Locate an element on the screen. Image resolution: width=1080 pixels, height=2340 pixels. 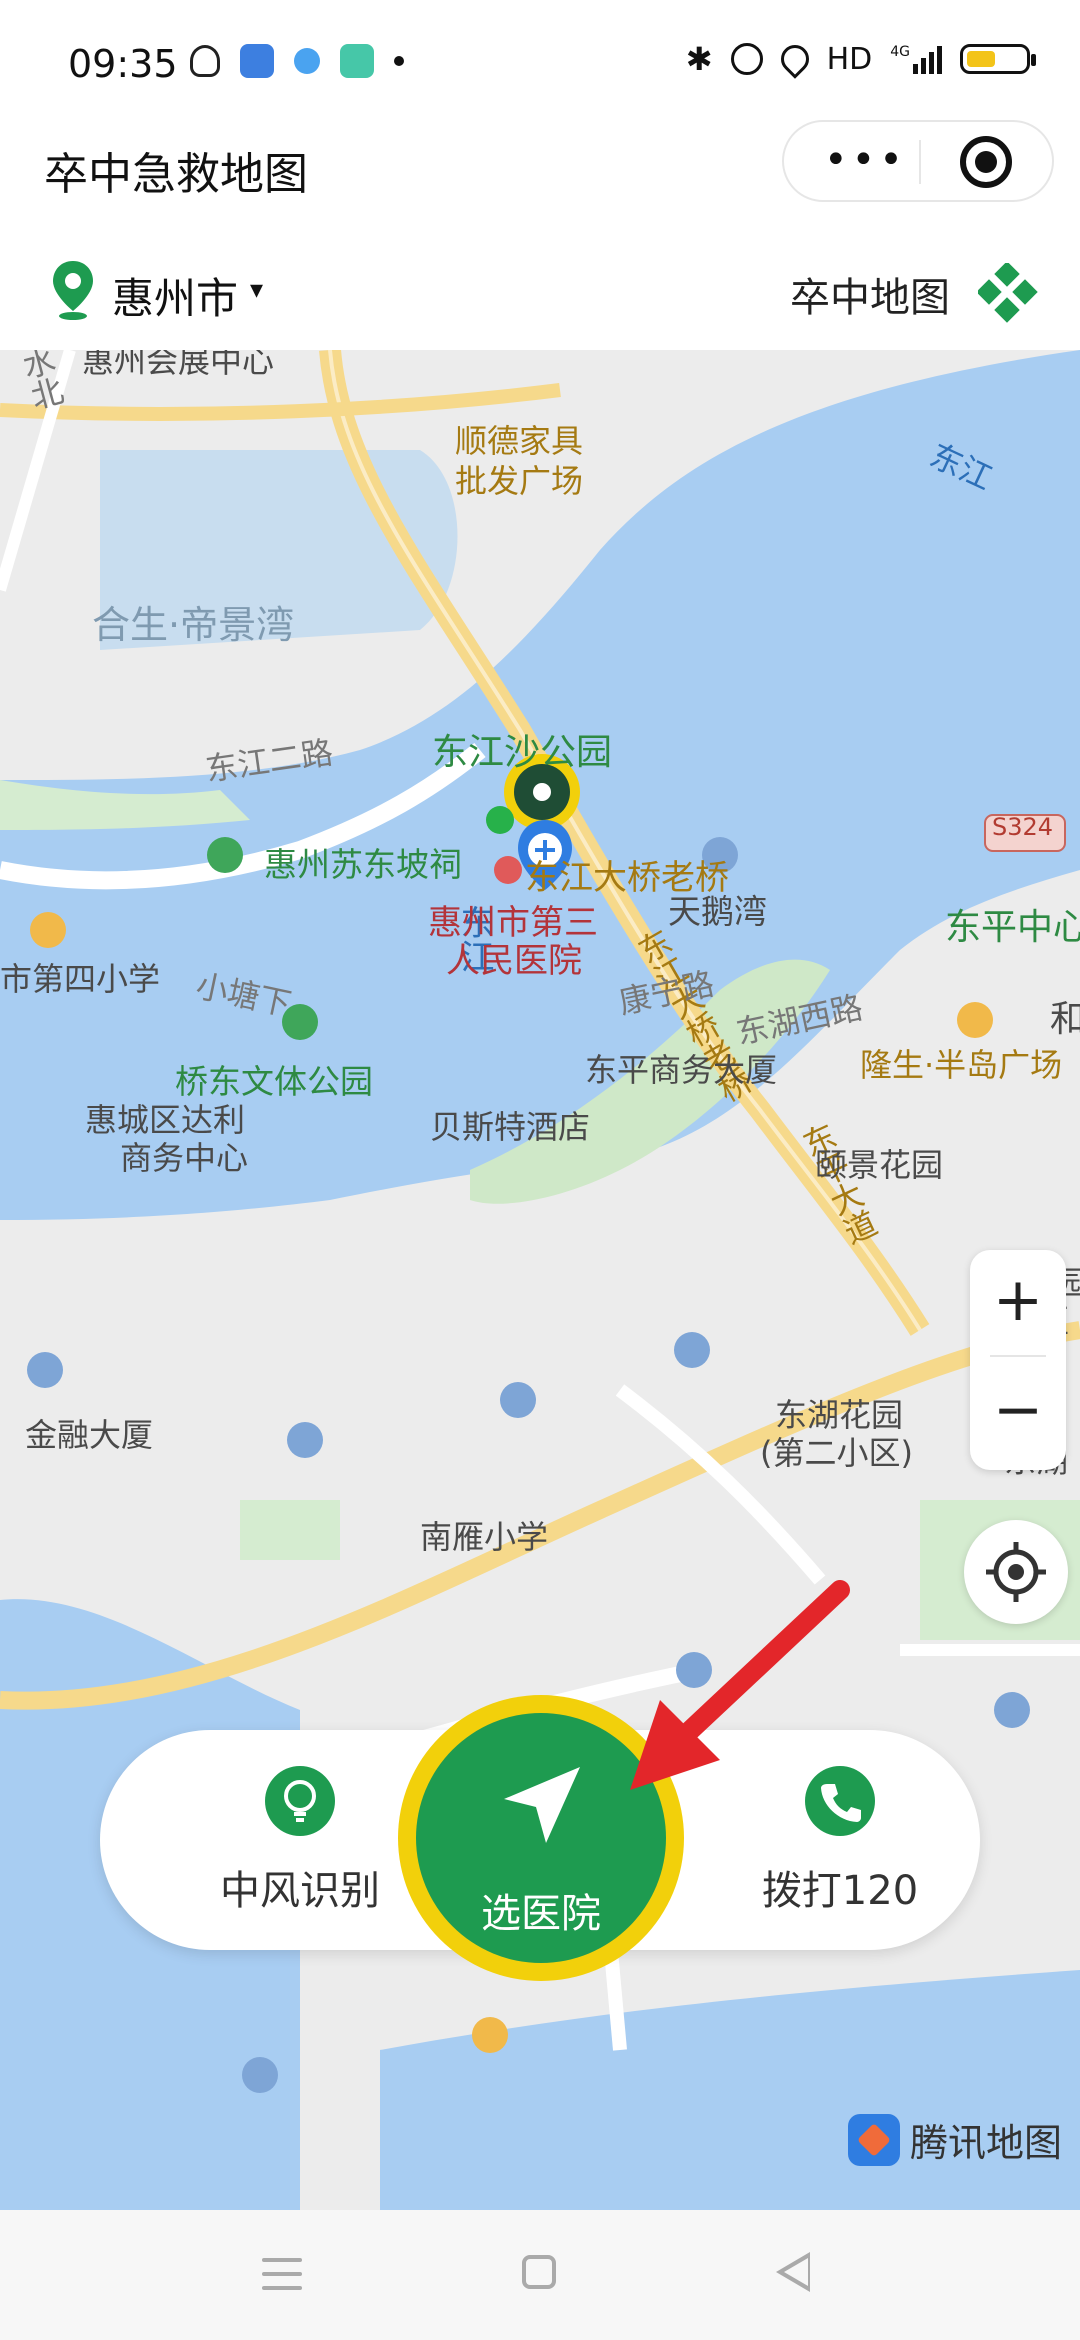
network-type: HD is located at coordinates (849, 59).